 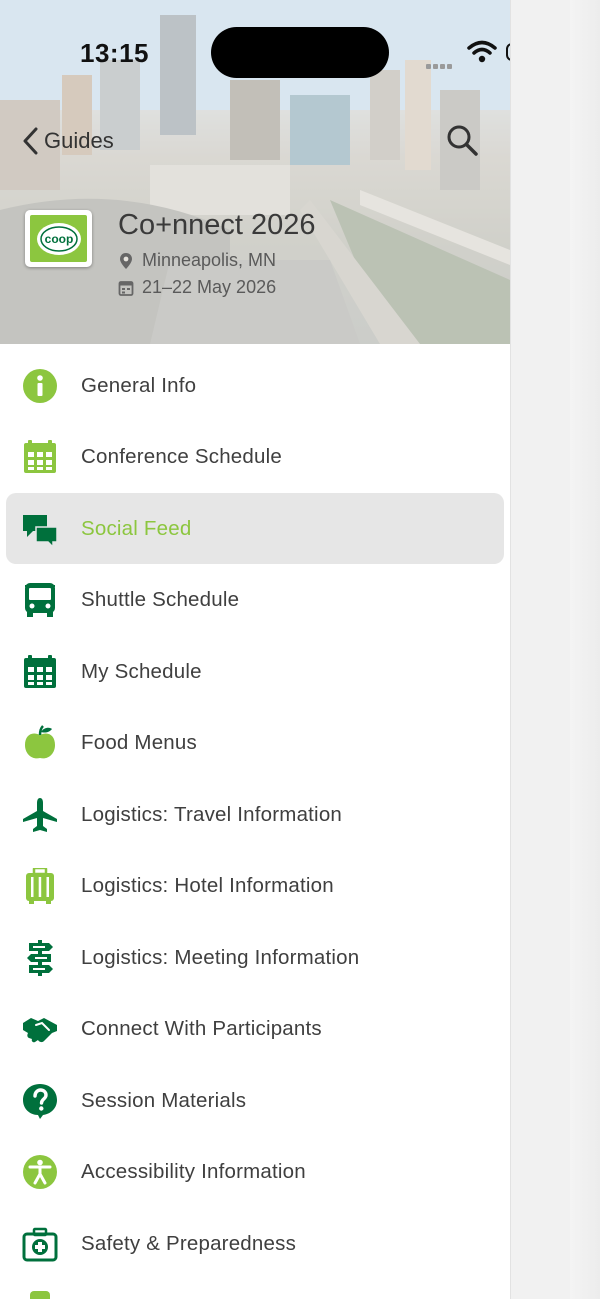 What do you see at coordinates (40, 815) in the screenshot?
I see `airplane-icon` at bounding box center [40, 815].